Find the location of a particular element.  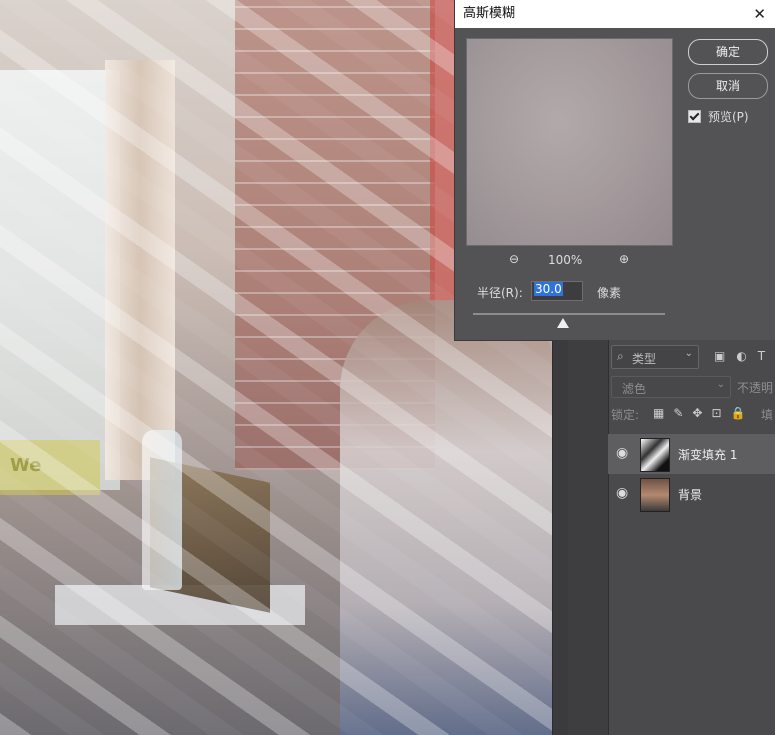

layer-row: ◉ 背景 is located at coordinates (691, 494).